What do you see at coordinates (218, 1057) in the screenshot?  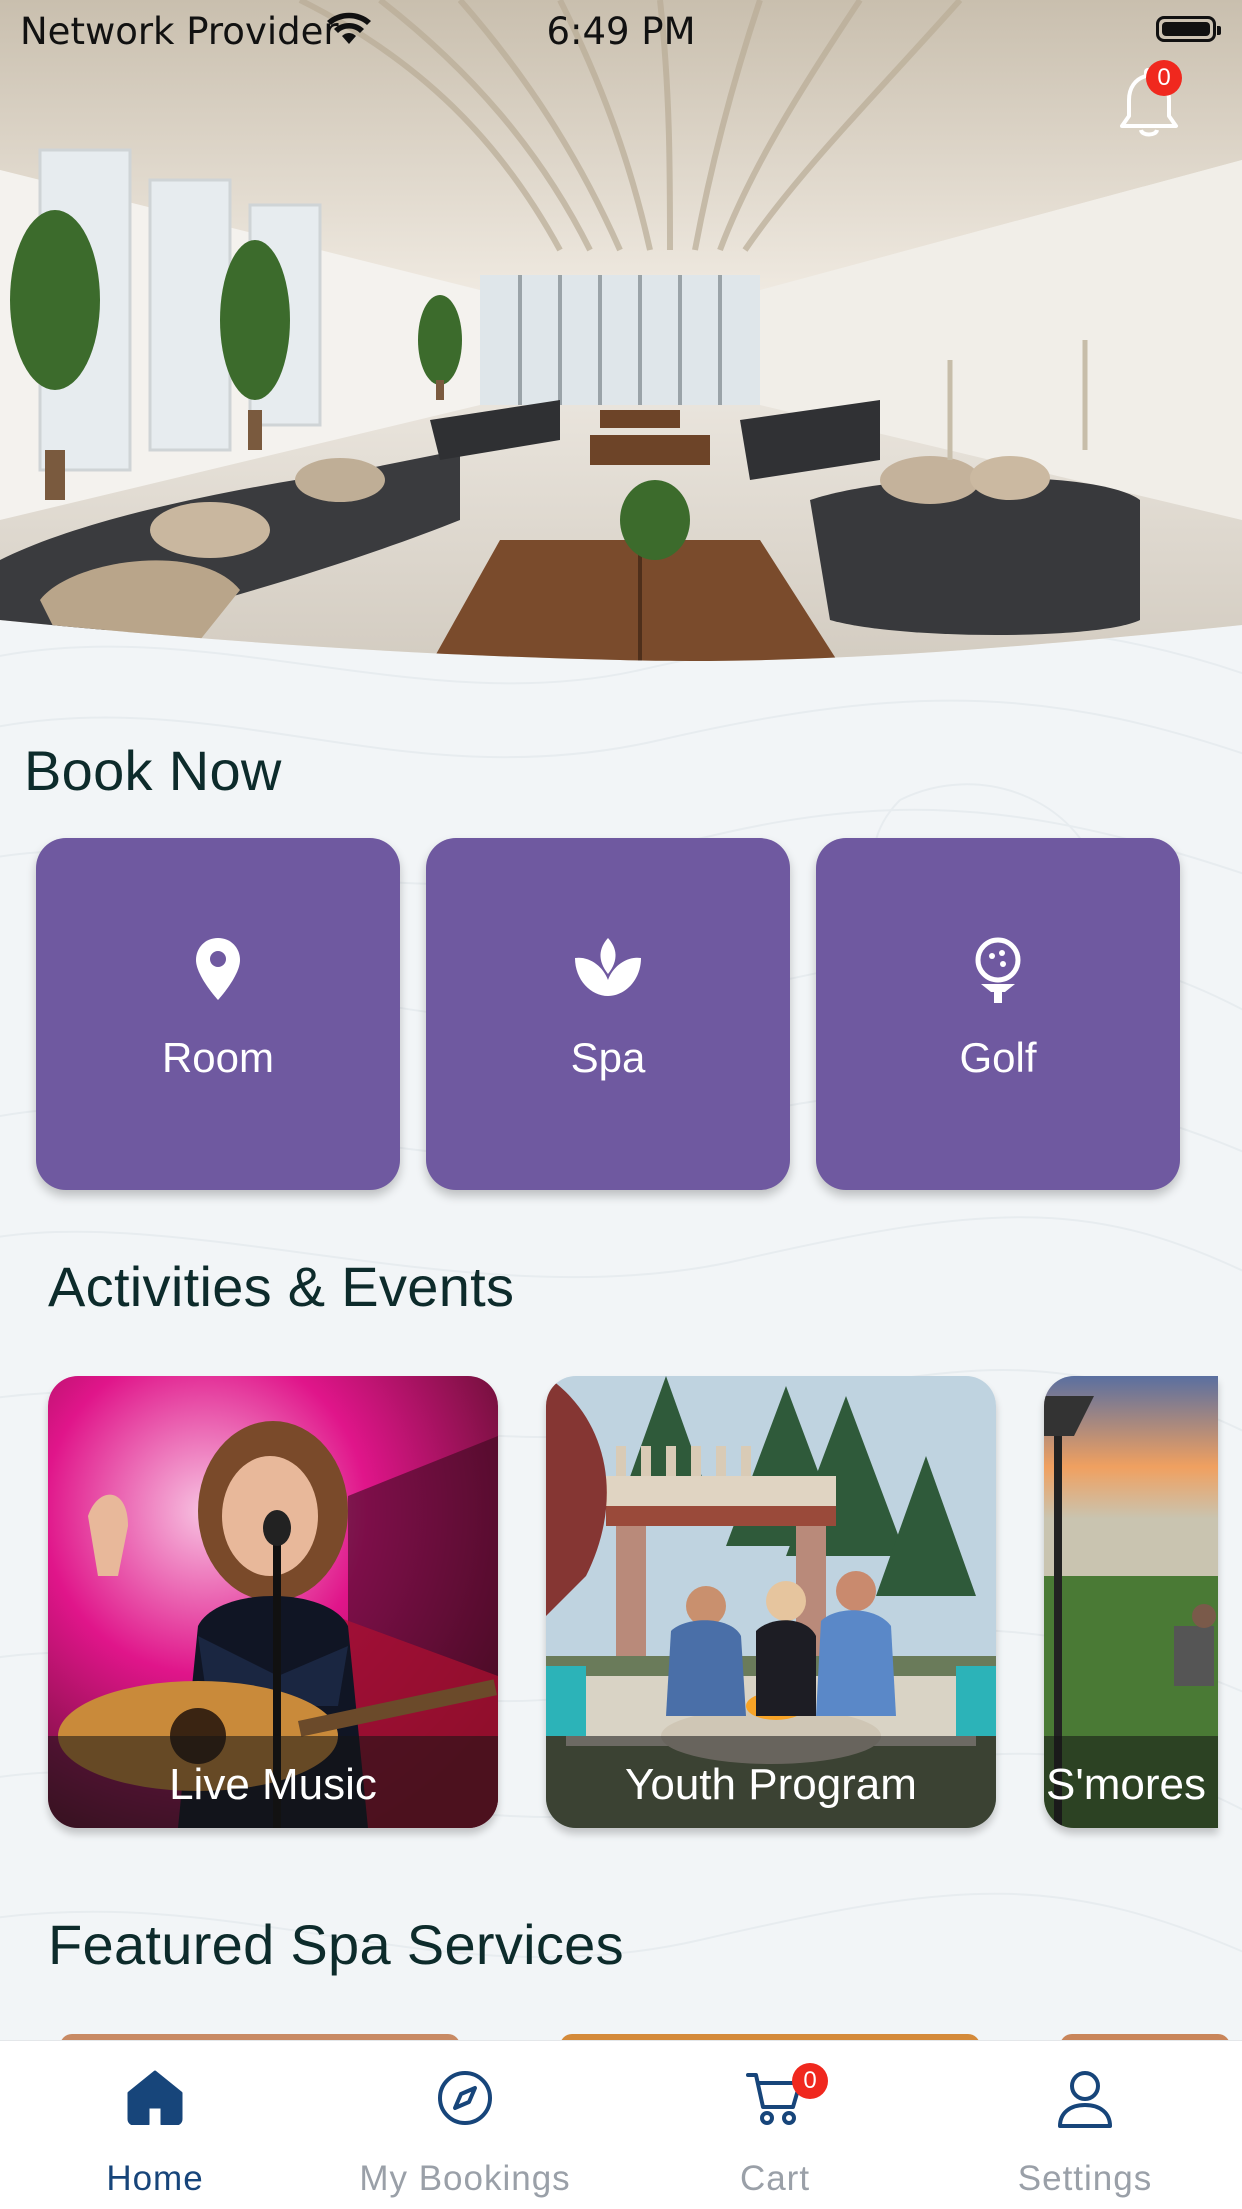 I see `book-room-label: Room` at bounding box center [218, 1057].